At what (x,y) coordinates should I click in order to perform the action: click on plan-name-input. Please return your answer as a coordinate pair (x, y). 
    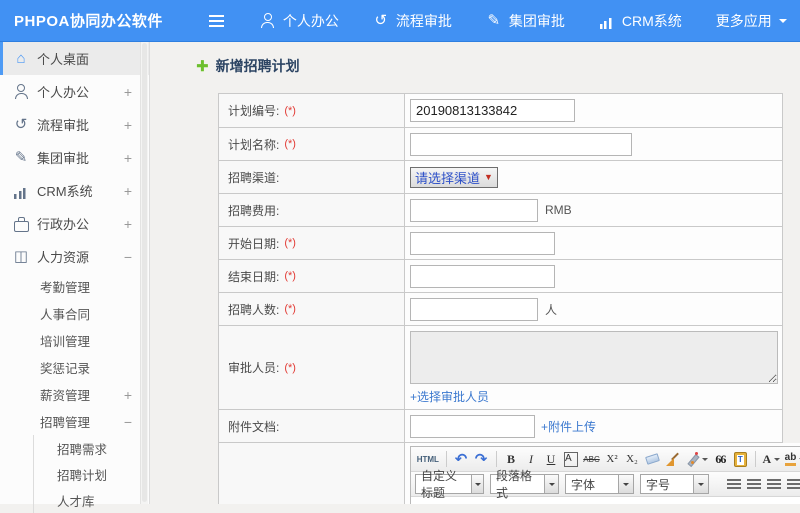
    Looking at the image, I should click on (521, 144).